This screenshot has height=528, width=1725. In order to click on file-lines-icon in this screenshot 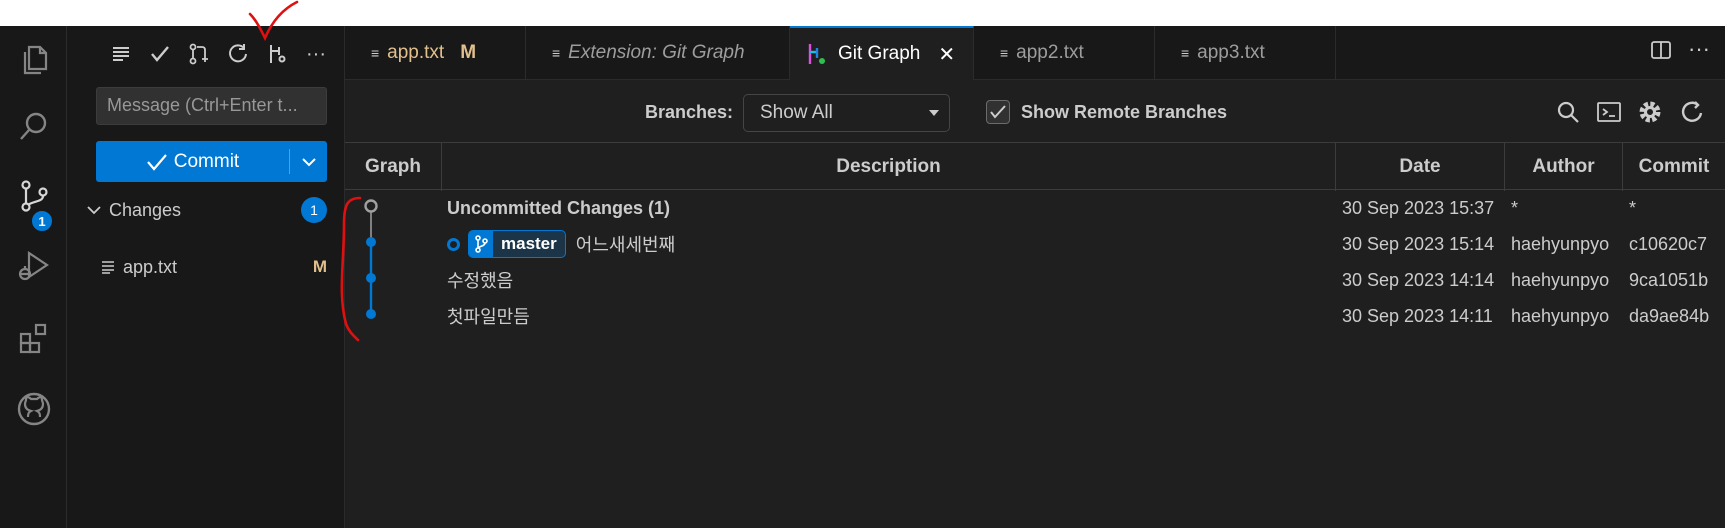, I will do `click(108, 267)`.